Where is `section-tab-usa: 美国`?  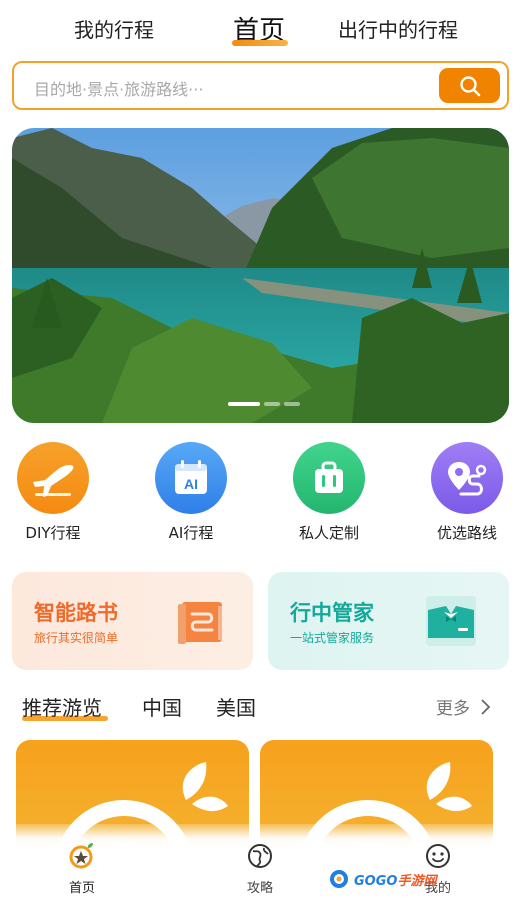 section-tab-usa: 美国 is located at coordinates (236, 706).